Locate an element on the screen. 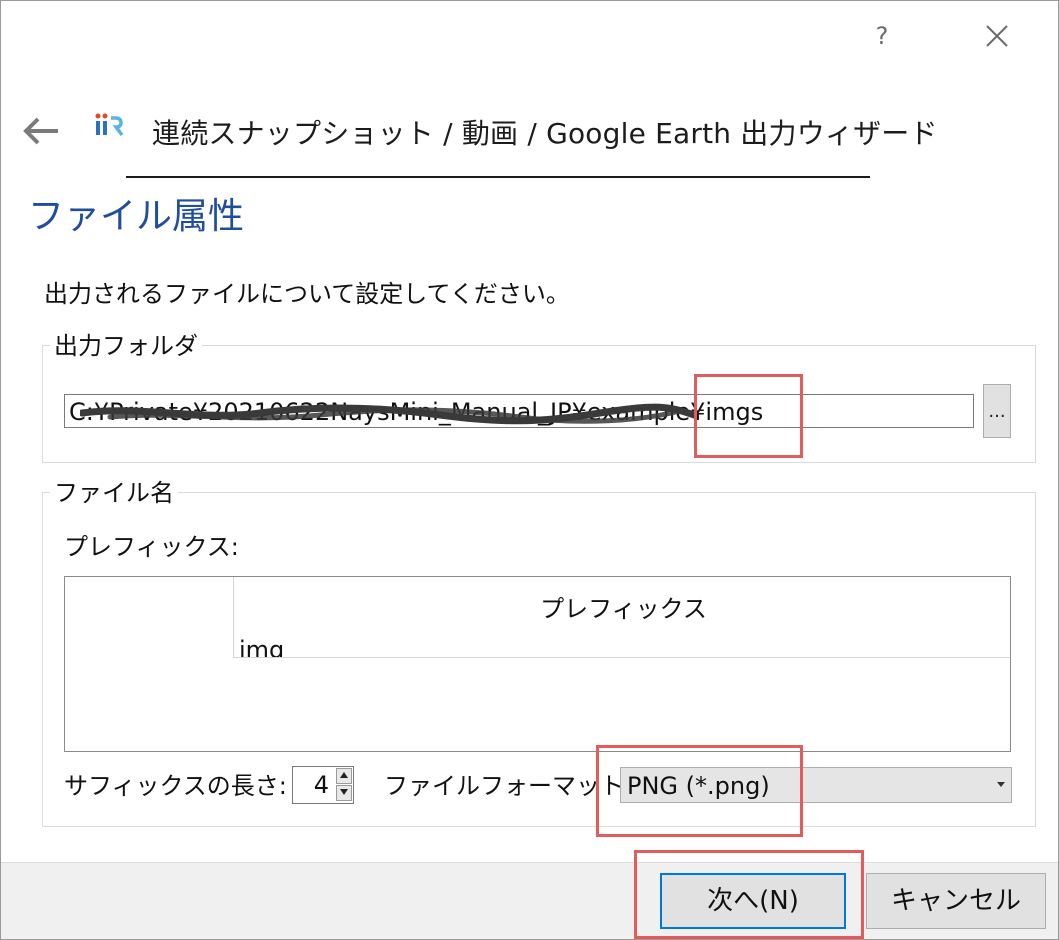  prefix-column-header: プレフィックス is located at coordinates (621, 617).